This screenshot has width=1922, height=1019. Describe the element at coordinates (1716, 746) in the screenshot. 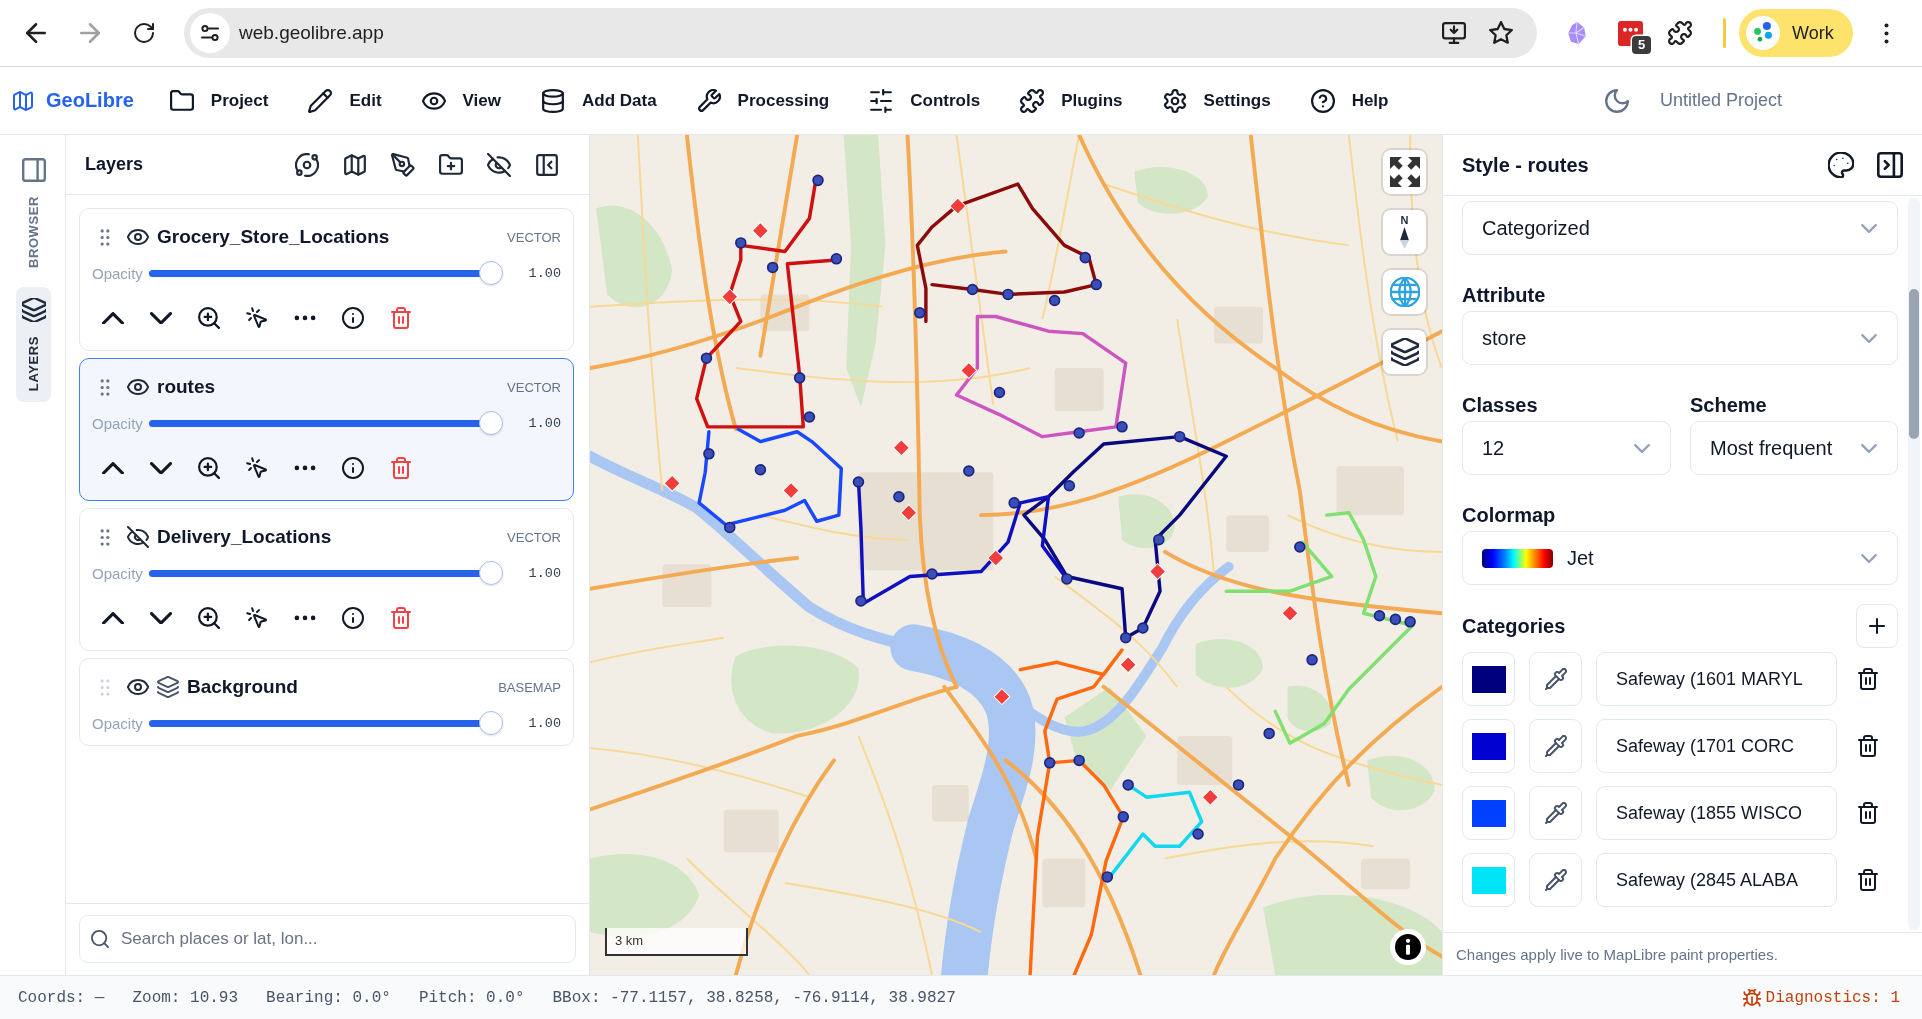

I see `category-name-field: Safeway (1701 CORC` at that location.